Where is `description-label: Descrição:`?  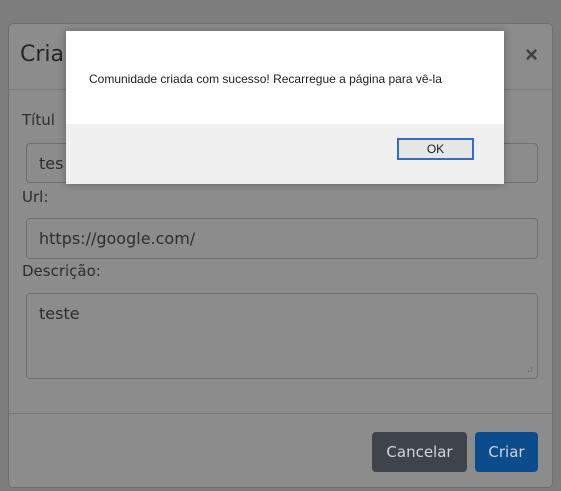 description-label: Descrição: is located at coordinates (61, 271).